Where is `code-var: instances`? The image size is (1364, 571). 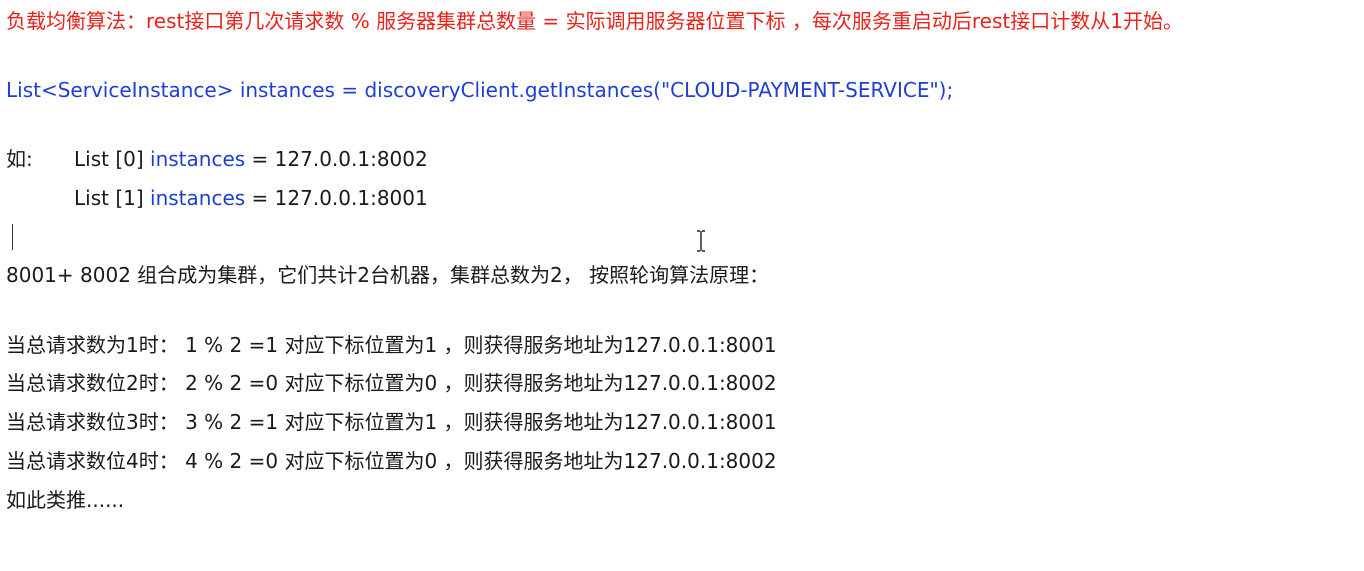
code-var: instances is located at coordinates (287, 90).